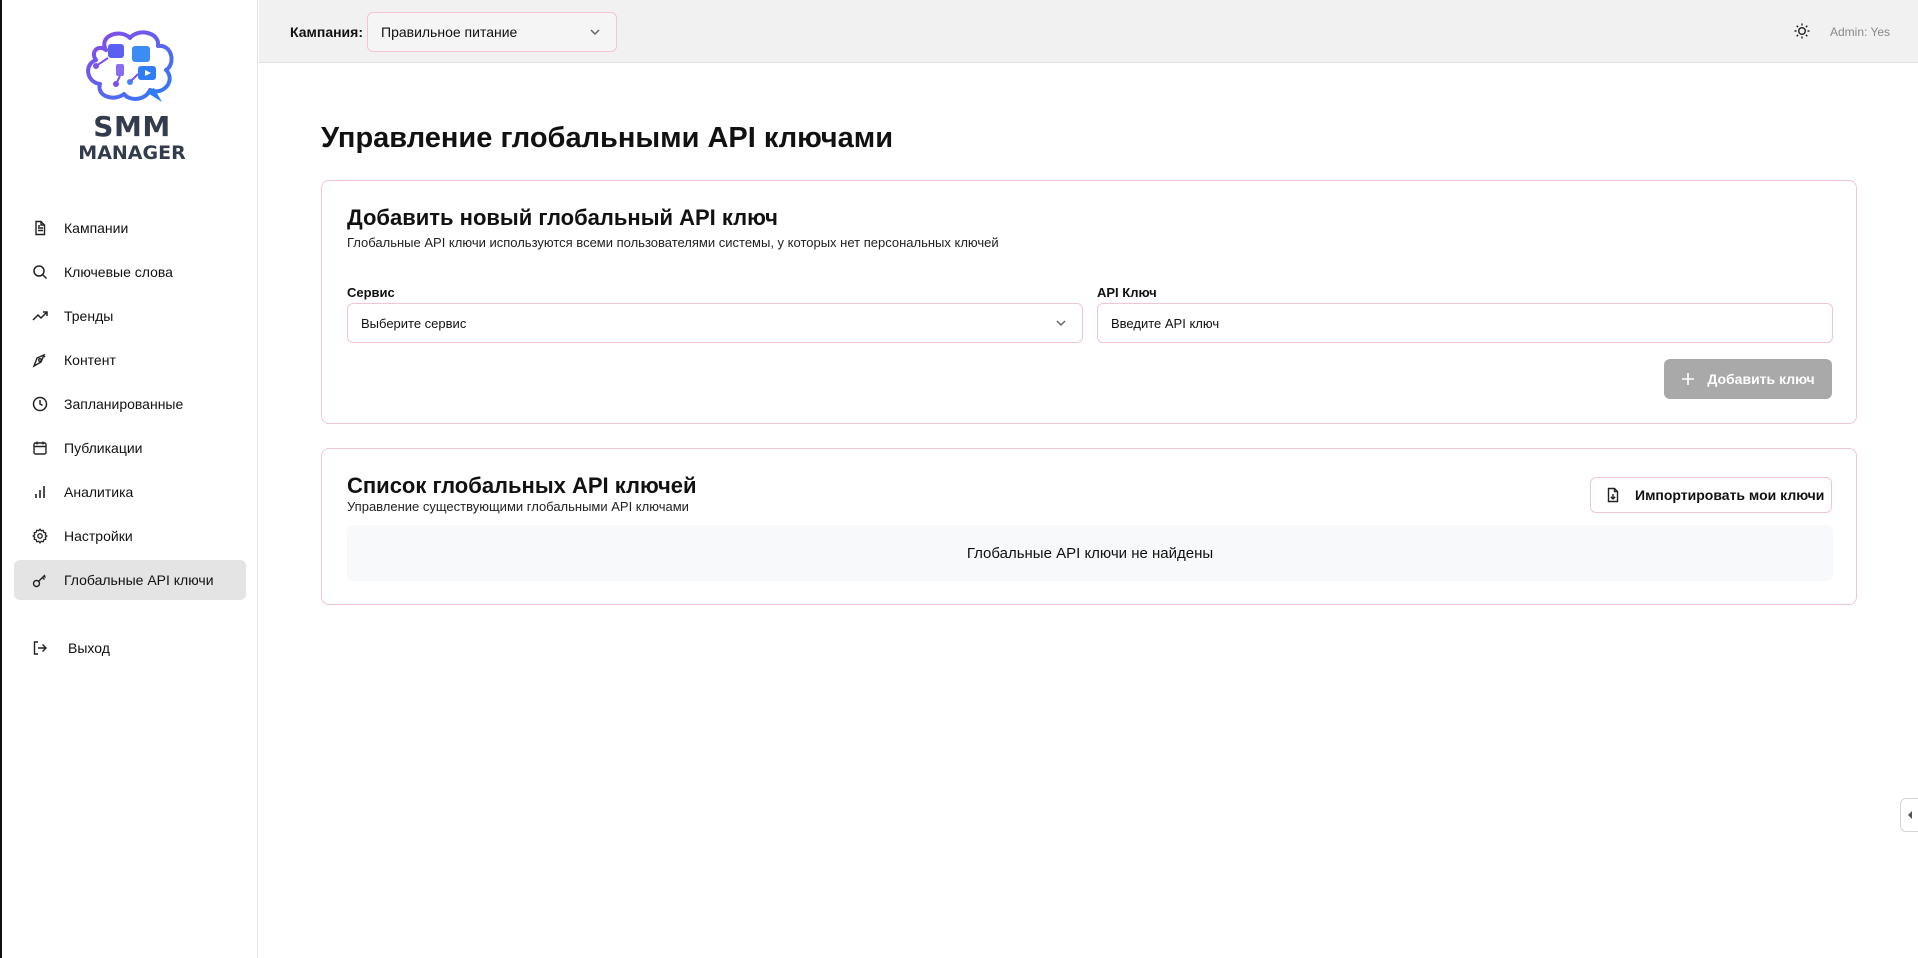 The image size is (1918, 958). What do you see at coordinates (40, 228) in the screenshot?
I see `file-text-icon` at bounding box center [40, 228].